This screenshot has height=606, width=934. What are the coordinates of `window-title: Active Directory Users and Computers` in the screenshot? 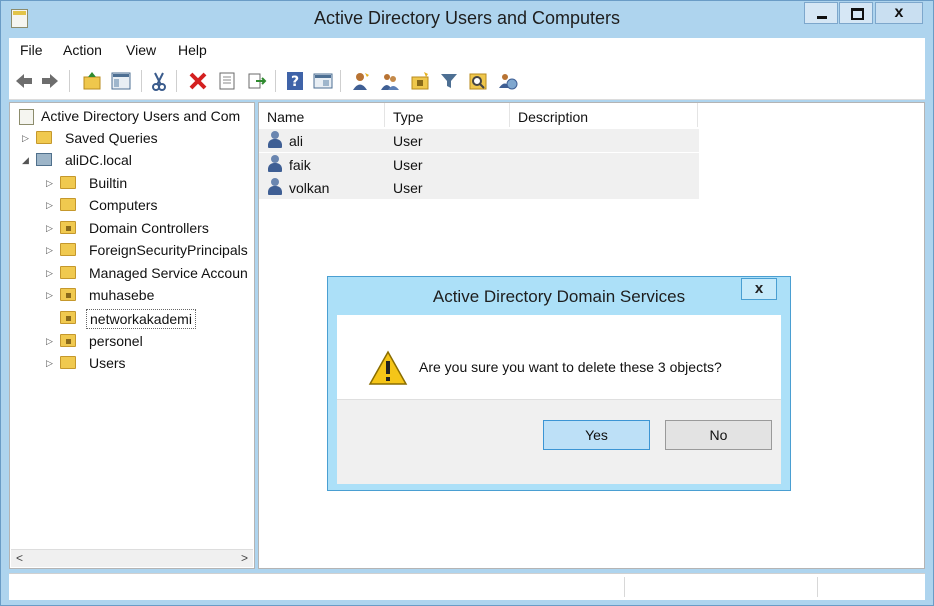 It's located at (467, 18).